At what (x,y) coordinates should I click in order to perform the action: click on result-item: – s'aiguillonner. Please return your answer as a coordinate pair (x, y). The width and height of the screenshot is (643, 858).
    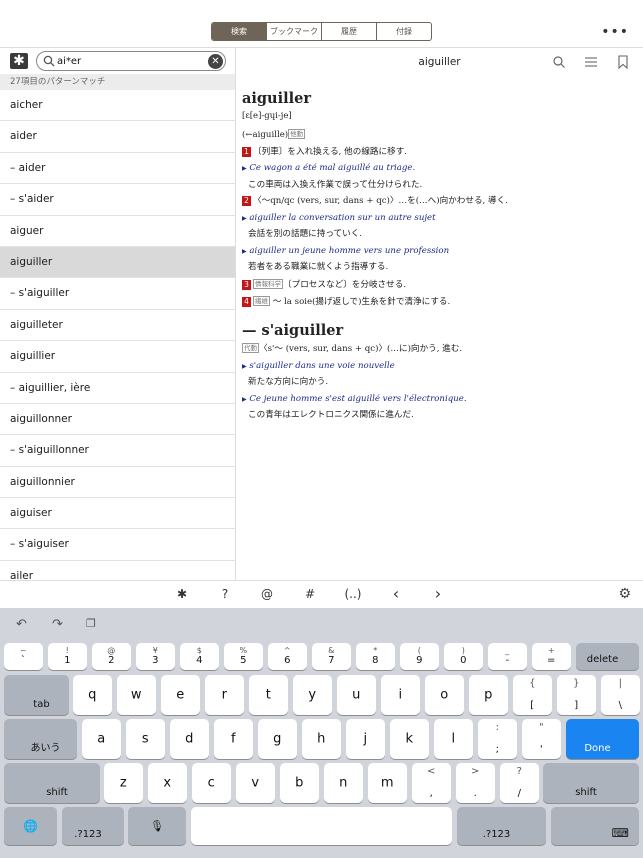
    Looking at the image, I should click on (117, 451).